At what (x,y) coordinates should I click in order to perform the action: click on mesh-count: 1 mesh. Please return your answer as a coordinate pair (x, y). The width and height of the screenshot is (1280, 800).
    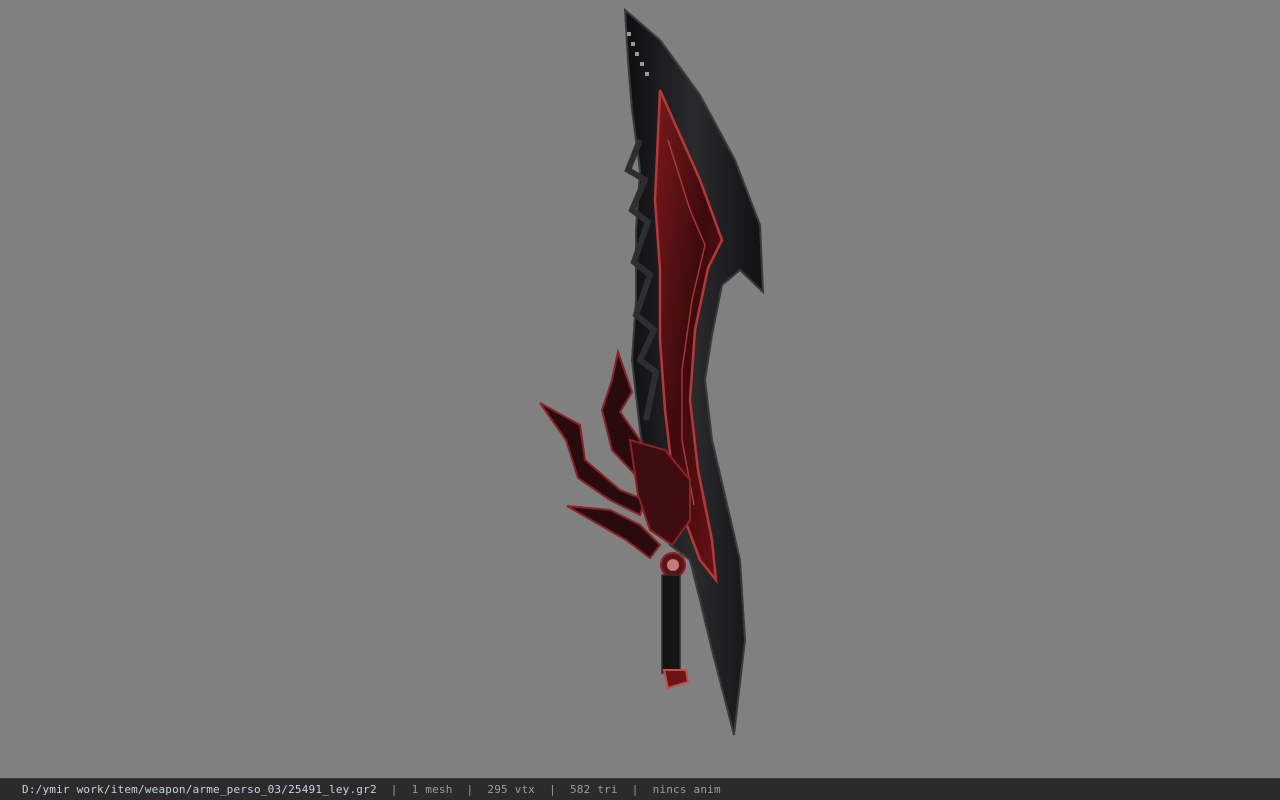
    Looking at the image, I should click on (432, 789).